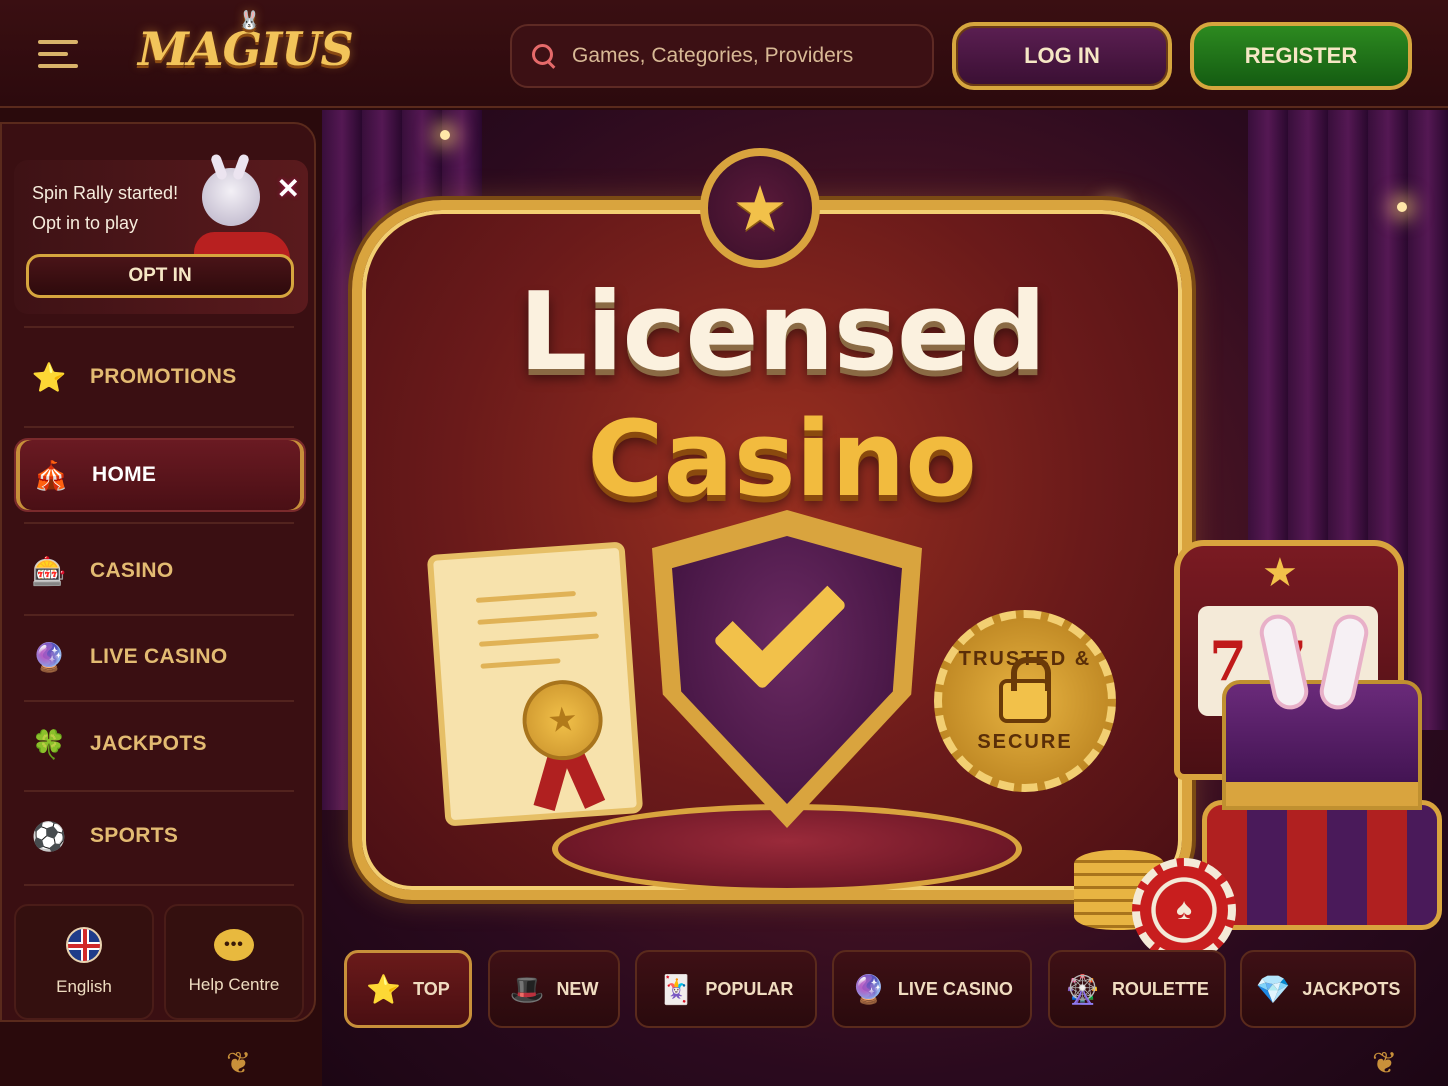 This screenshot has height=1086, width=1448. Describe the element at coordinates (1025, 742) in the screenshot. I see `seal-text-bottom: SECURE` at that location.